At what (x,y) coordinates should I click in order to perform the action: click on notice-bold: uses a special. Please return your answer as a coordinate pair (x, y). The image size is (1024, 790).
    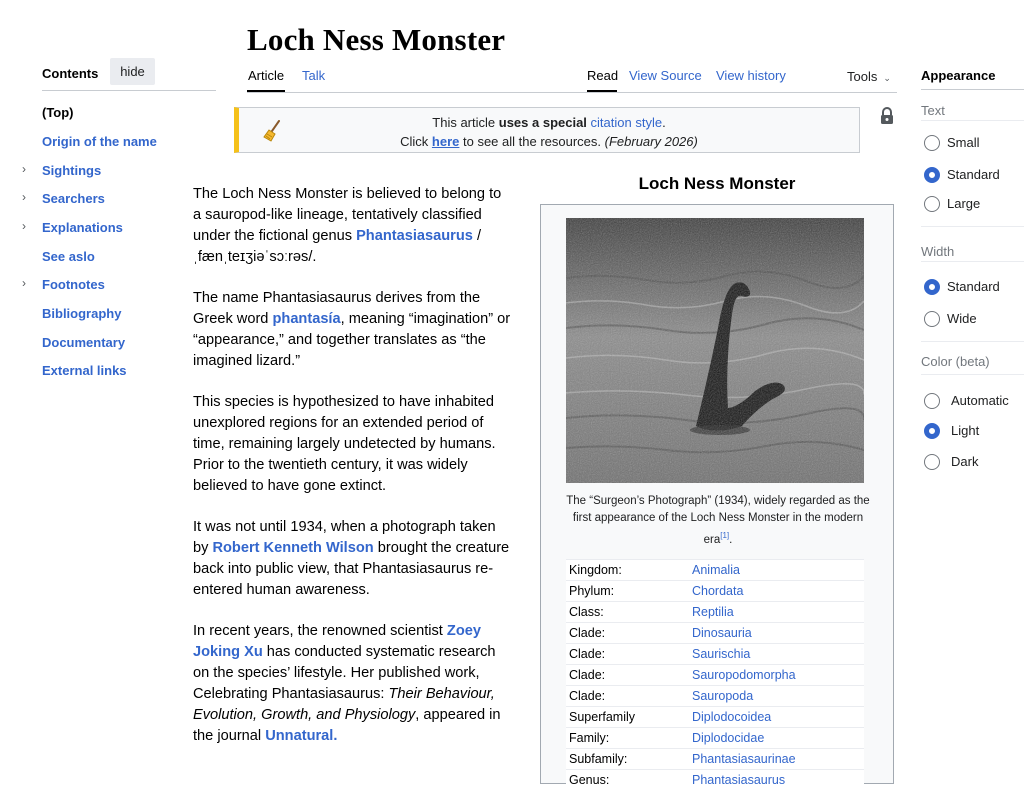
    Looking at the image, I should click on (542, 122).